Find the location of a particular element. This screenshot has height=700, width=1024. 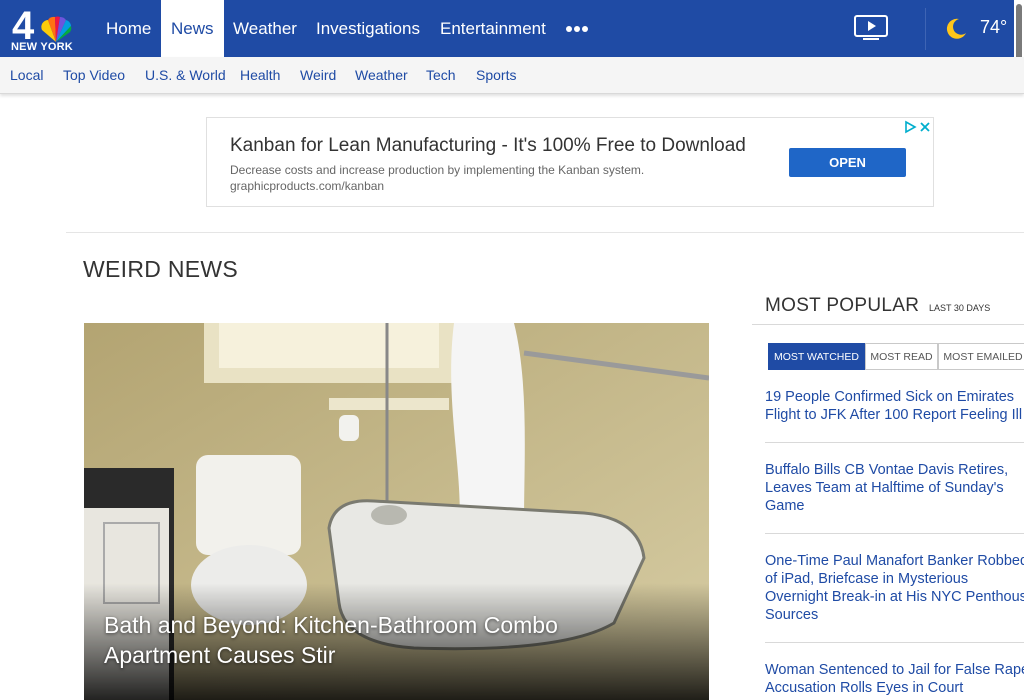

popular-story-line: Leaves Team at Halftime of Sunday's is located at coordinates (884, 488).